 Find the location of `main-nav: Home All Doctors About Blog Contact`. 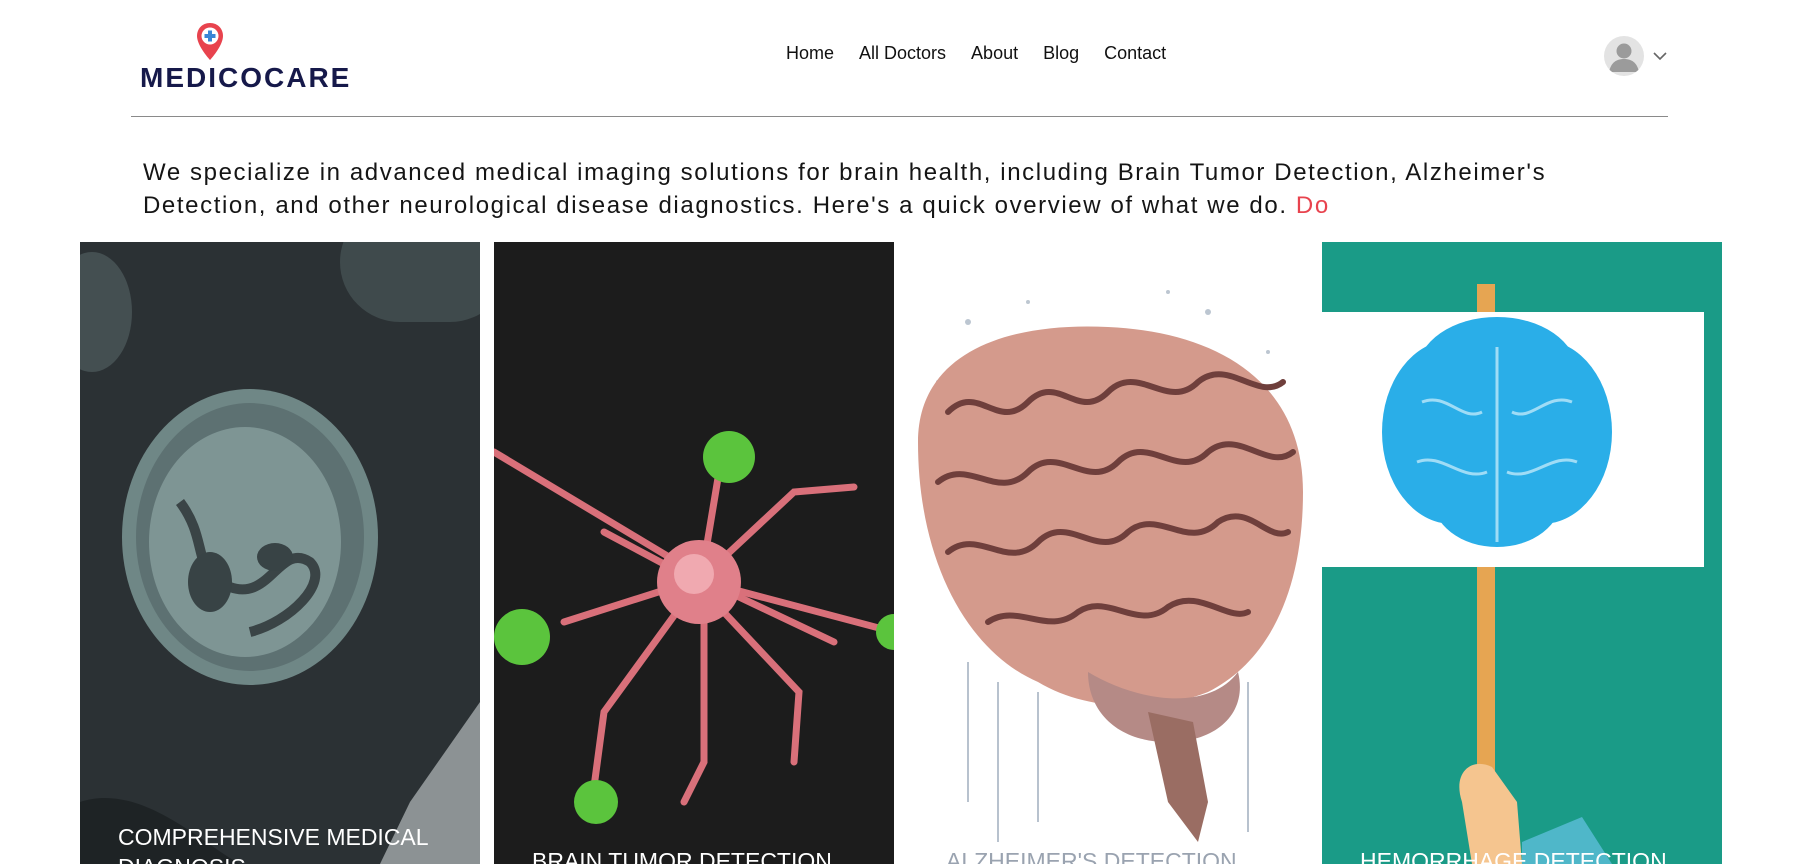

main-nav: Home All Doctors About Blog Contact is located at coordinates (988, 53).